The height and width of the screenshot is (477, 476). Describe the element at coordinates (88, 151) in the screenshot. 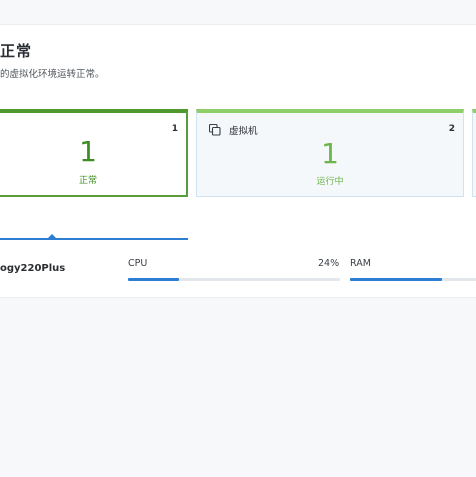

I see `health-card-number: 1` at that location.